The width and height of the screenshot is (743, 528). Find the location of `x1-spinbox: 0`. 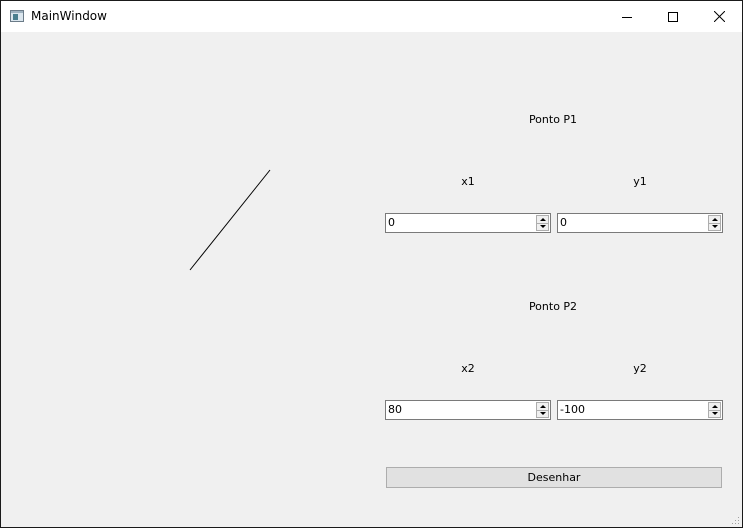

x1-spinbox: 0 is located at coordinates (468, 223).